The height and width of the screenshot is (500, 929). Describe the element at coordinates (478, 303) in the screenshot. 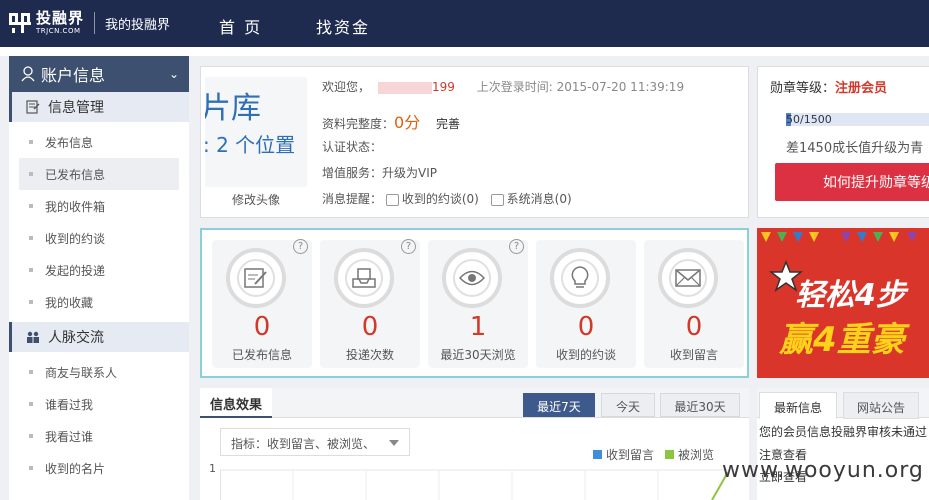

I see `stat-card-views: ? 1 最近30天浏览` at that location.